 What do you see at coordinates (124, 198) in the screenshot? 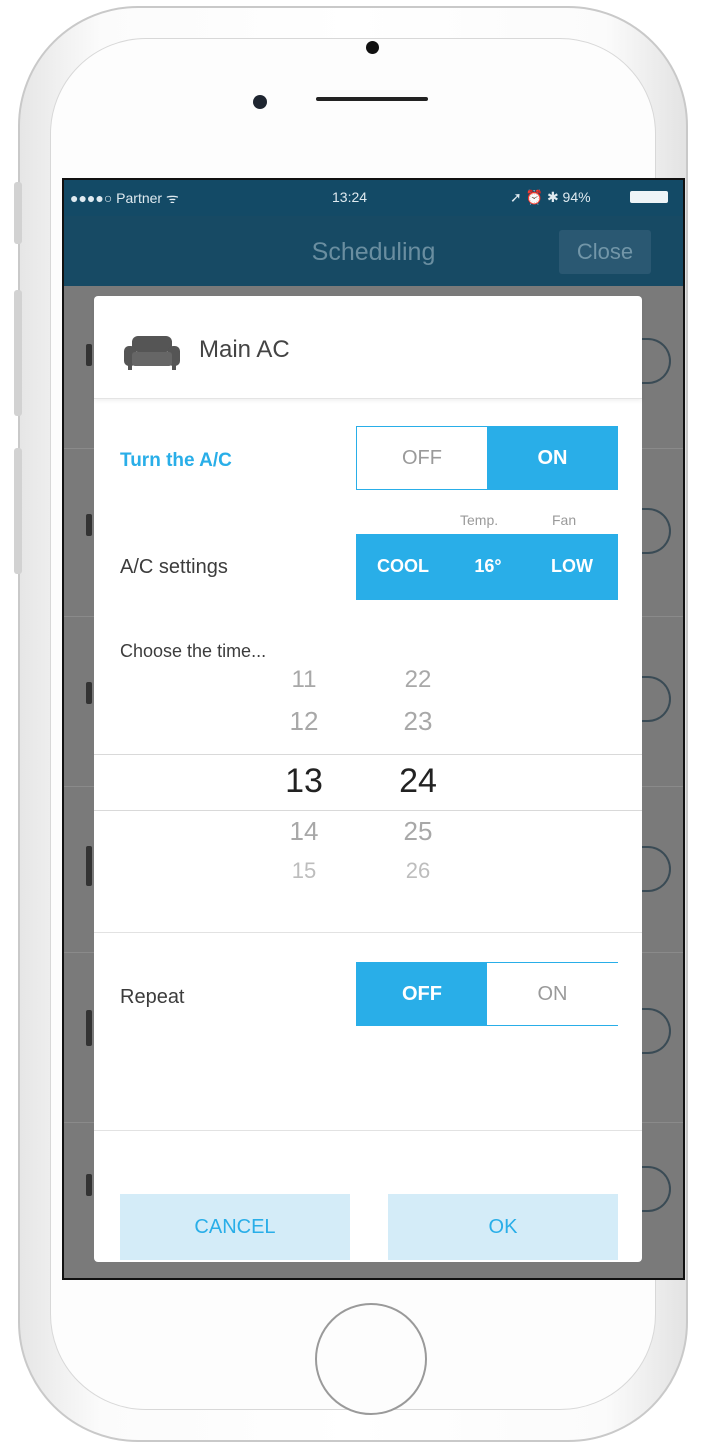
I see `carrier-label: ●●●●○ Partner ᯤ` at bounding box center [124, 198].